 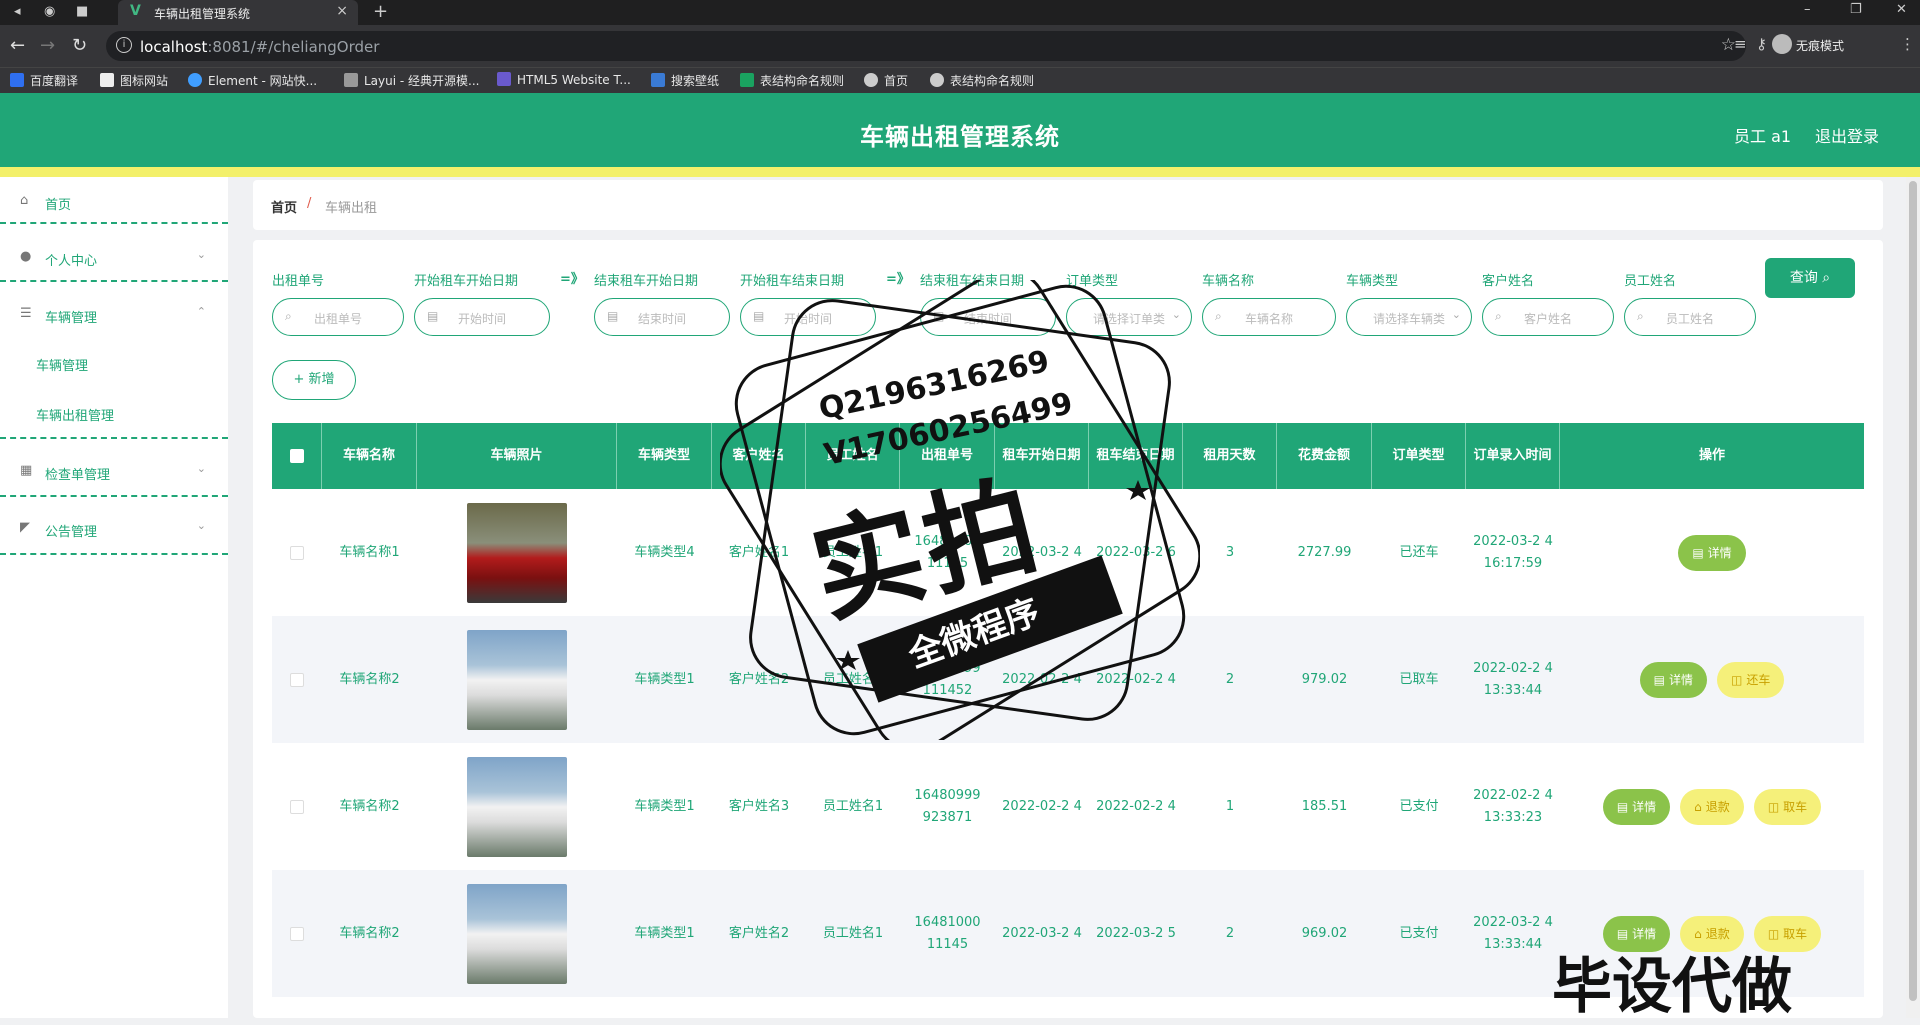 What do you see at coordinates (926, 46) in the screenshot?
I see `address-bar: i localhost:8081/#/cheliangOrder ☆` at bounding box center [926, 46].